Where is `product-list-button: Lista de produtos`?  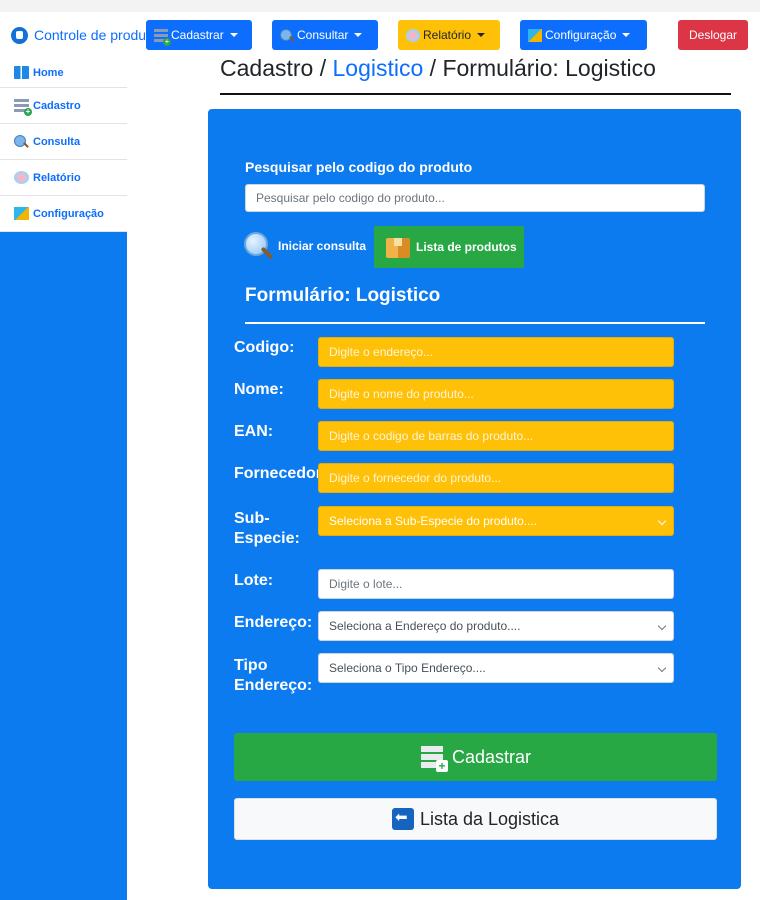
product-list-button: Lista de produtos is located at coordinates (449, 247).